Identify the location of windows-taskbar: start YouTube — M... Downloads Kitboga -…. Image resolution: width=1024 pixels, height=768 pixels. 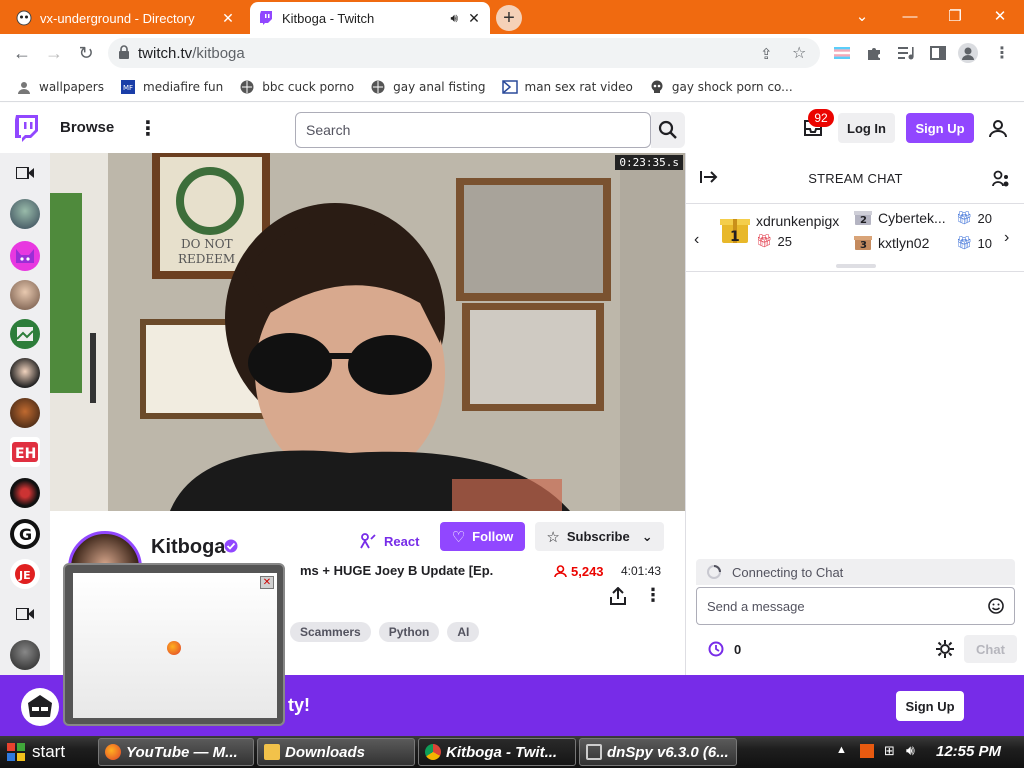
(512, 752).